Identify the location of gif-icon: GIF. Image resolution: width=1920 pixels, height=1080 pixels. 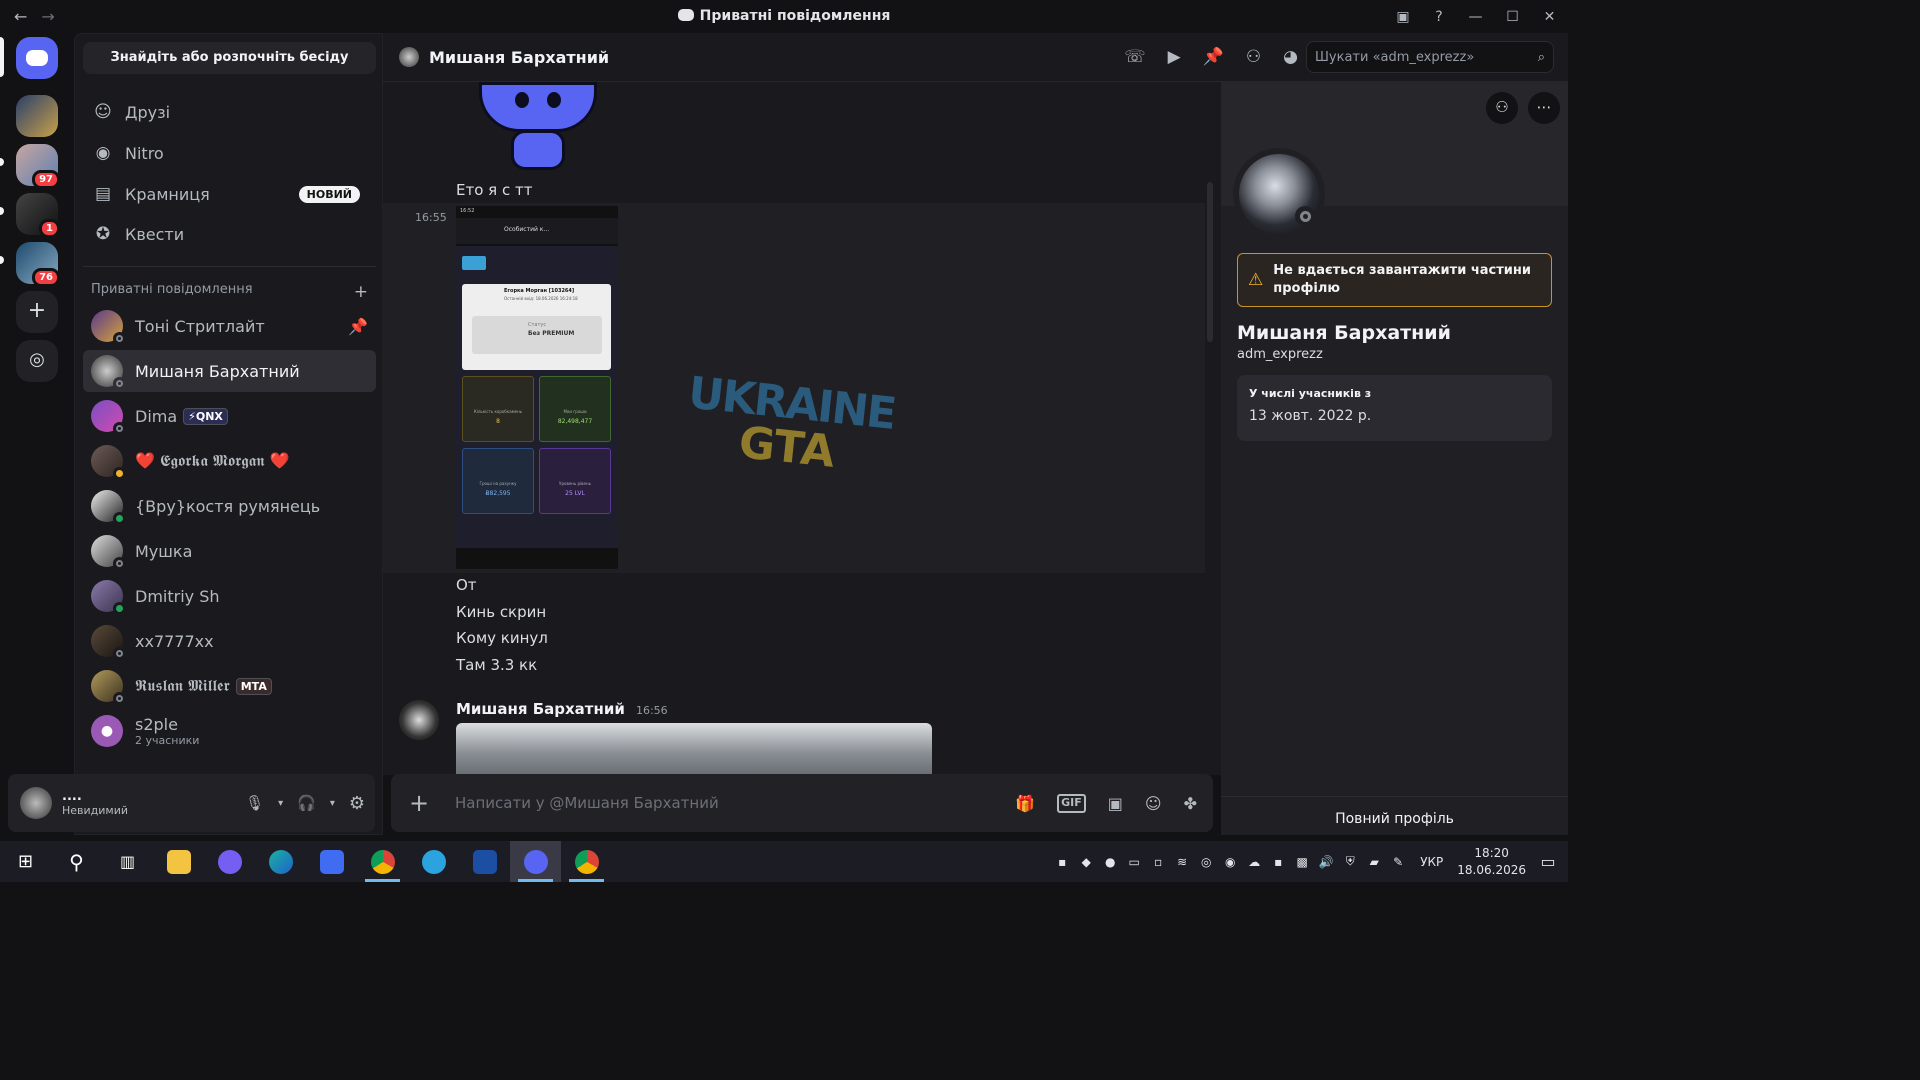
(1071, 803).